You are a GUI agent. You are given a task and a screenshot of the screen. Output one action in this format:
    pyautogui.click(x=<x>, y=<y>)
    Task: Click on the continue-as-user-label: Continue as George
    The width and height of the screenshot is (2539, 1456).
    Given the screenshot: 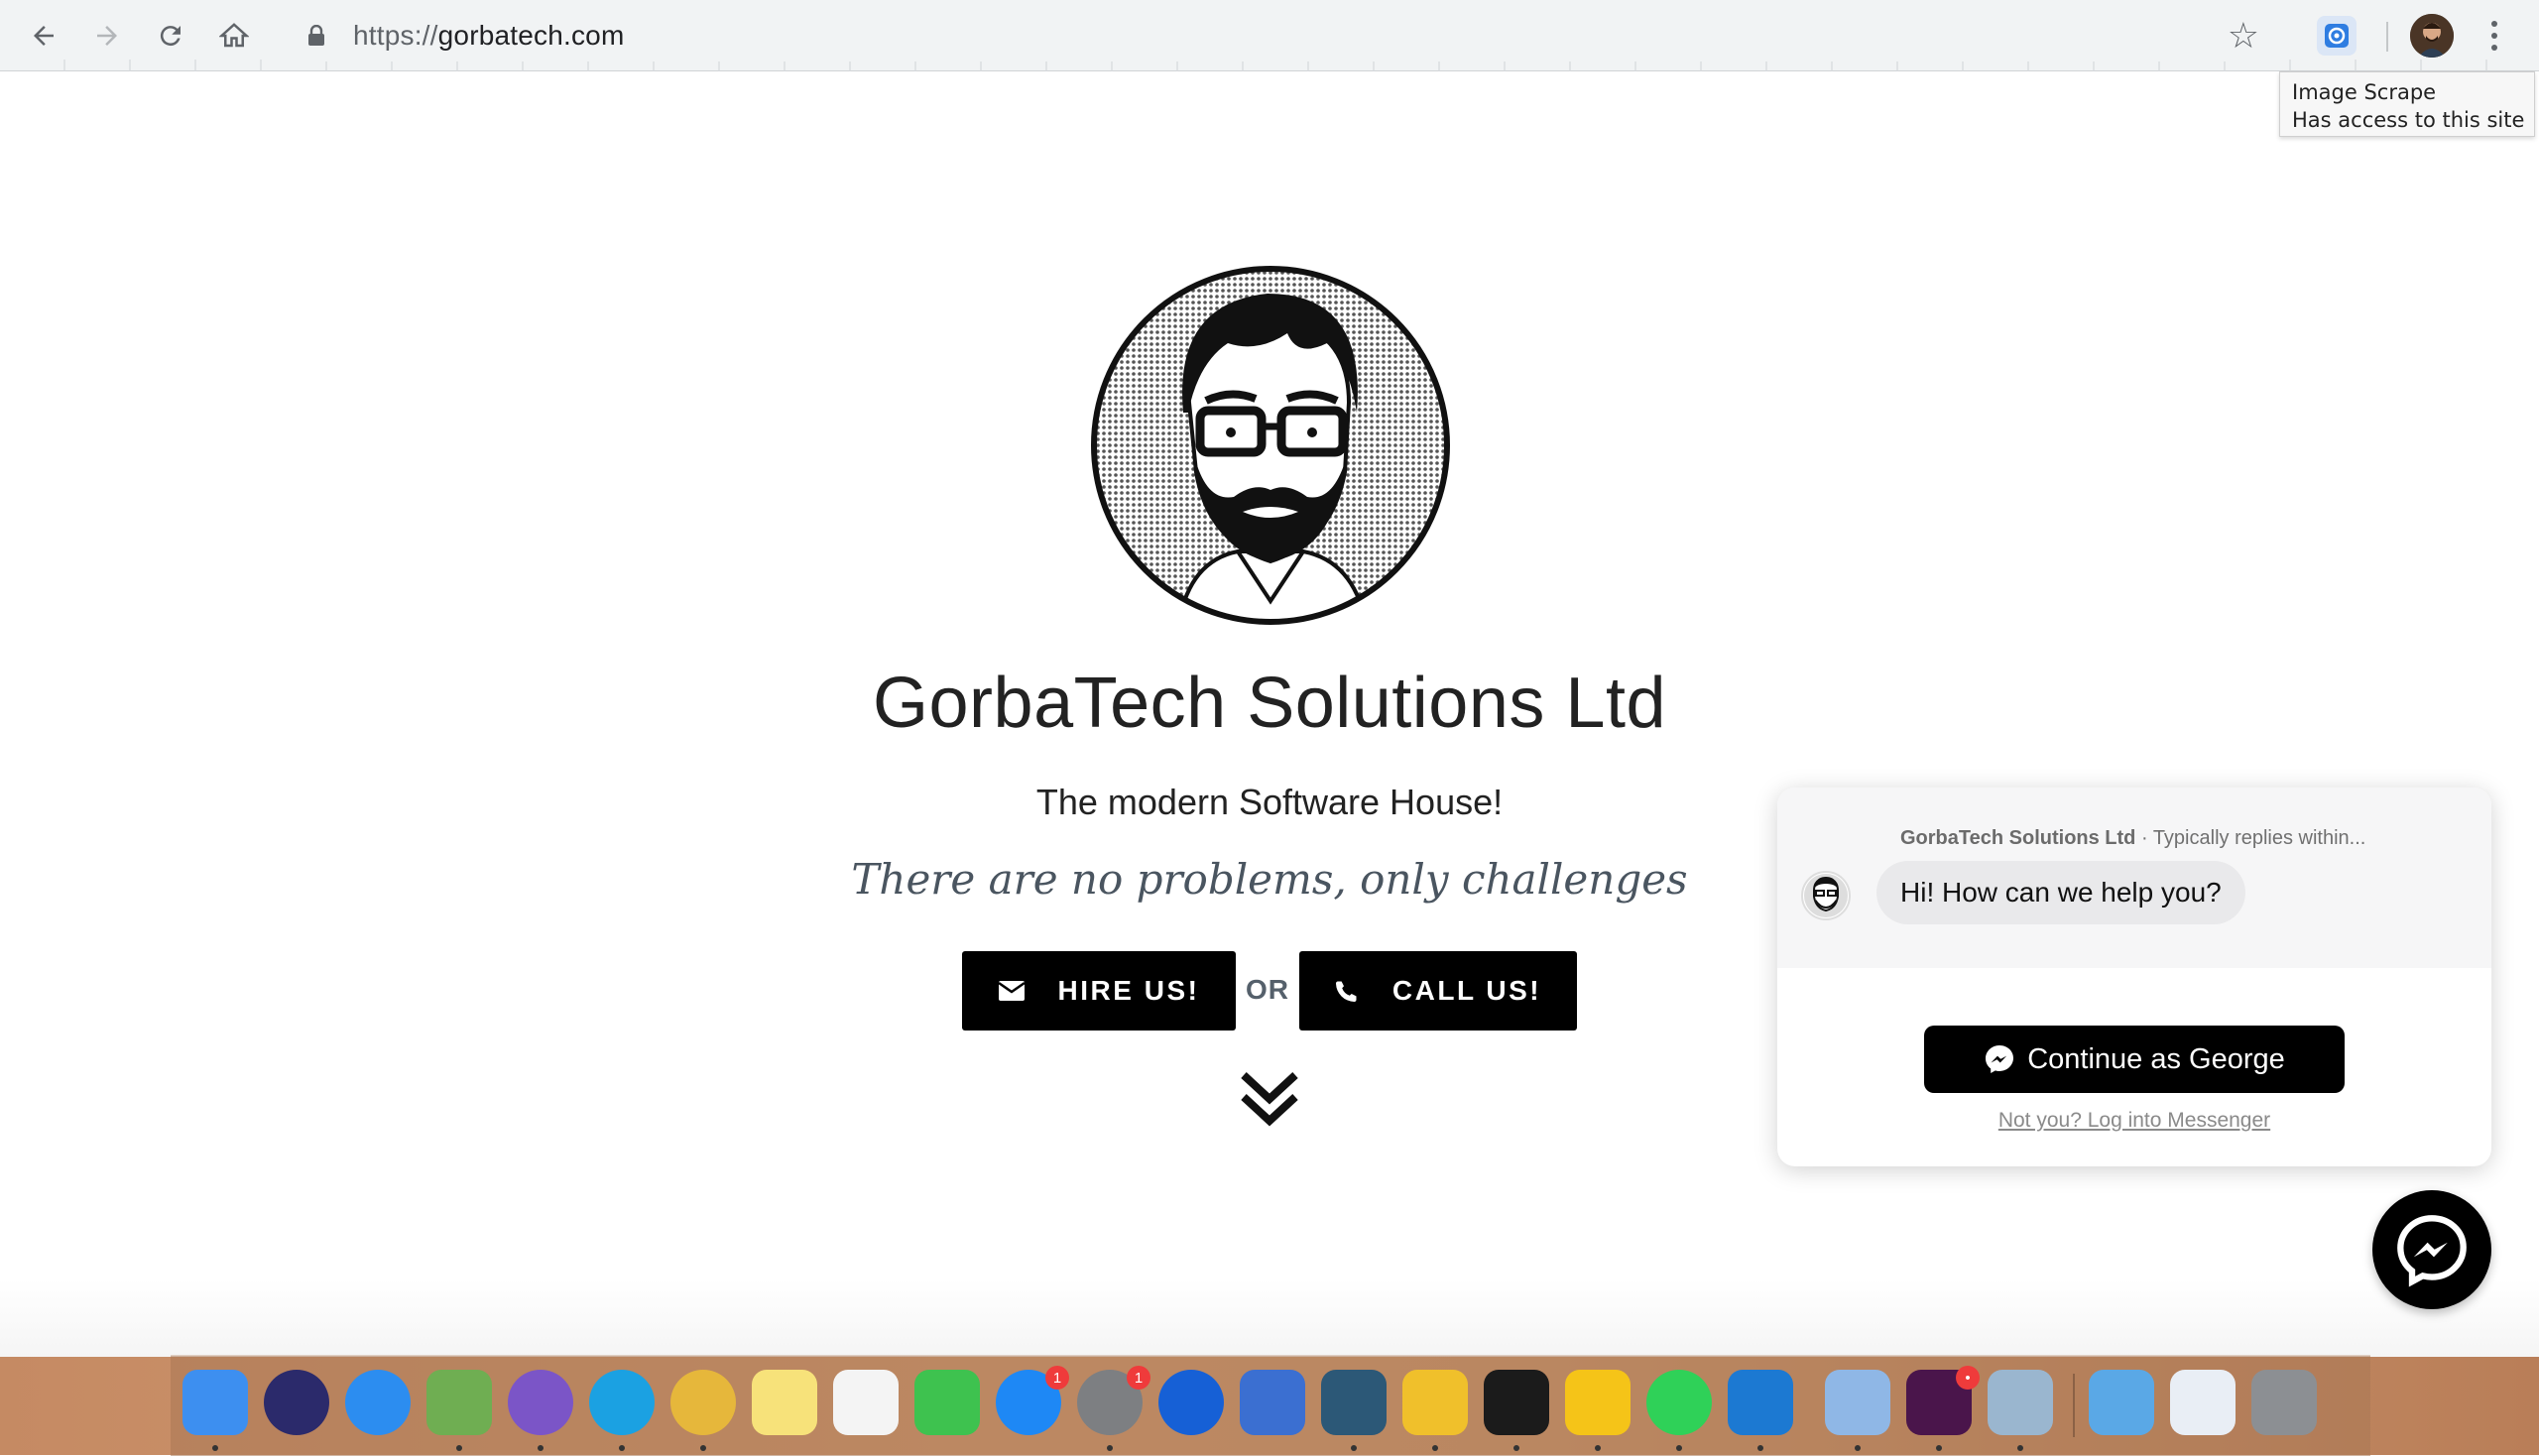 What is the action you would take?
    pyautogui.click(x=2156, y=1058)
    